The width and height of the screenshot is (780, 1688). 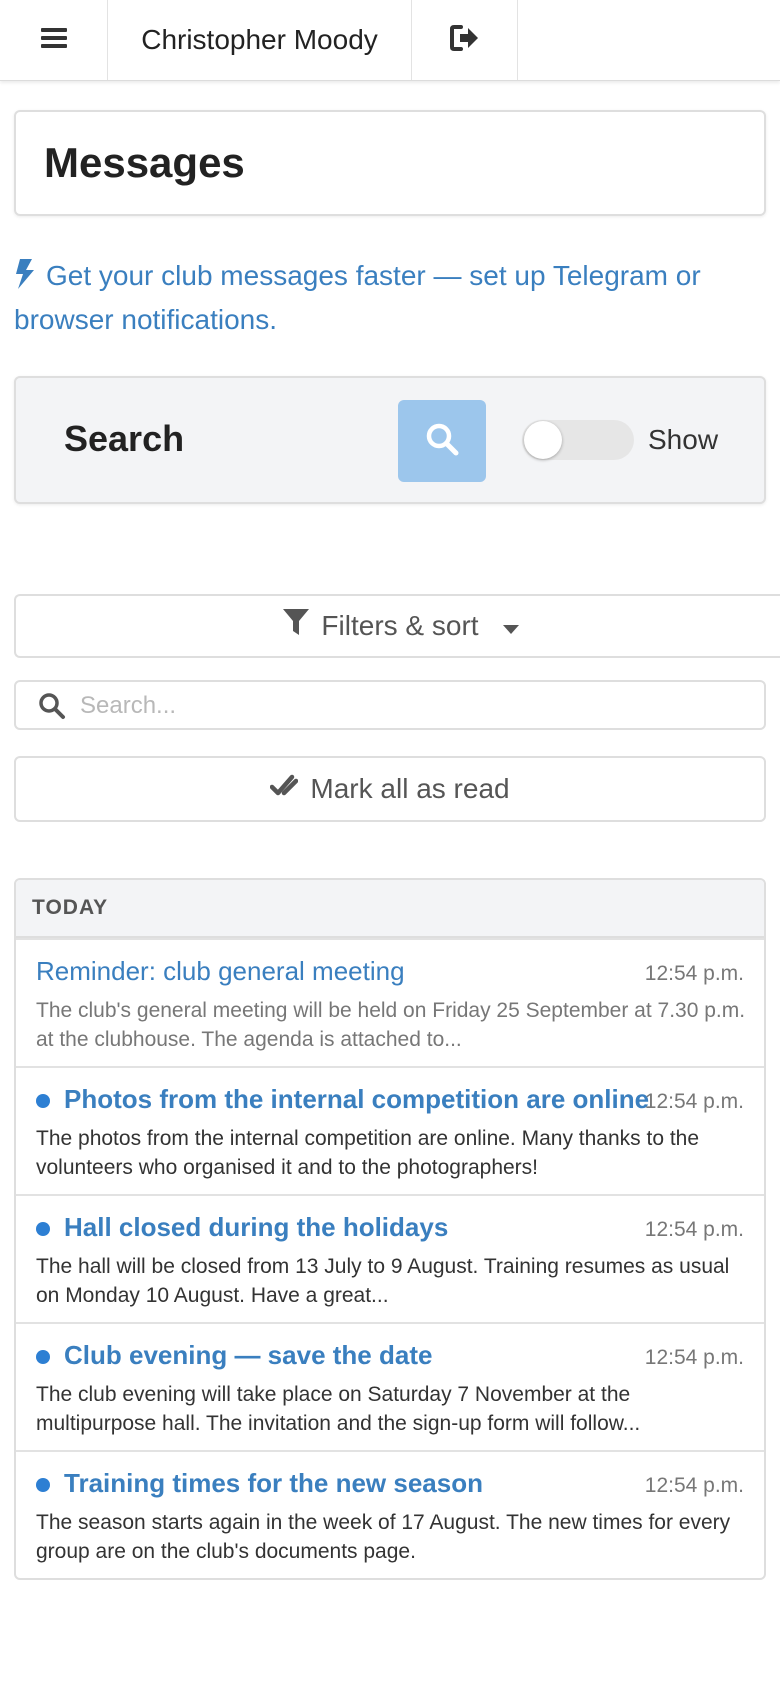 I want to click on mark-all-read-button: Mark all as read, so click(x=390, y=789).